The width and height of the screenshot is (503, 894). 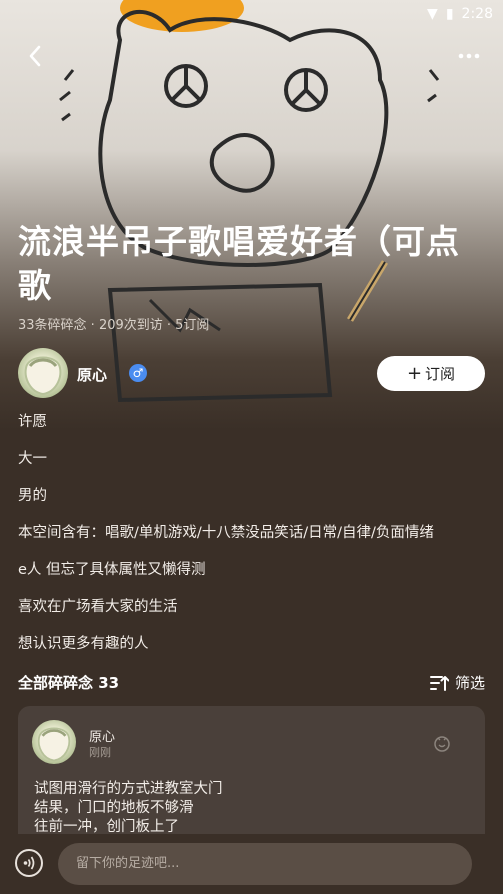 What do you see at coordinates (32, 422) in the screenshot?
I see `bio-line: 许愿` at bounding box center [32, 422].